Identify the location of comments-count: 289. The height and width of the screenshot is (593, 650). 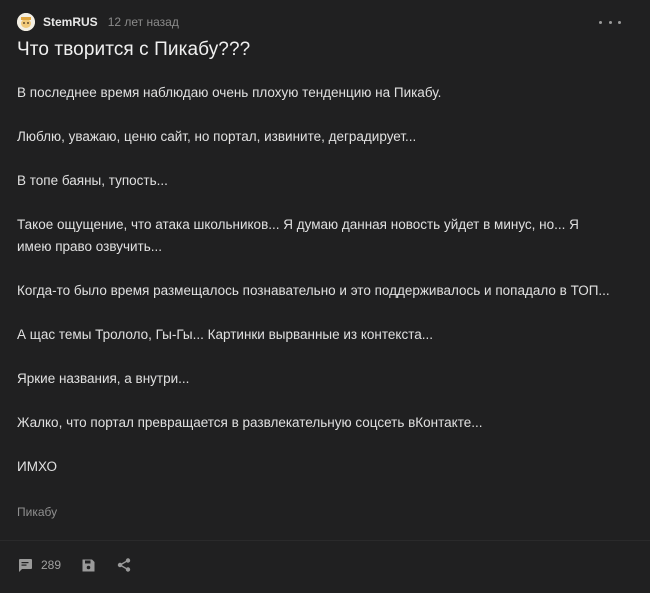
(51, 565).